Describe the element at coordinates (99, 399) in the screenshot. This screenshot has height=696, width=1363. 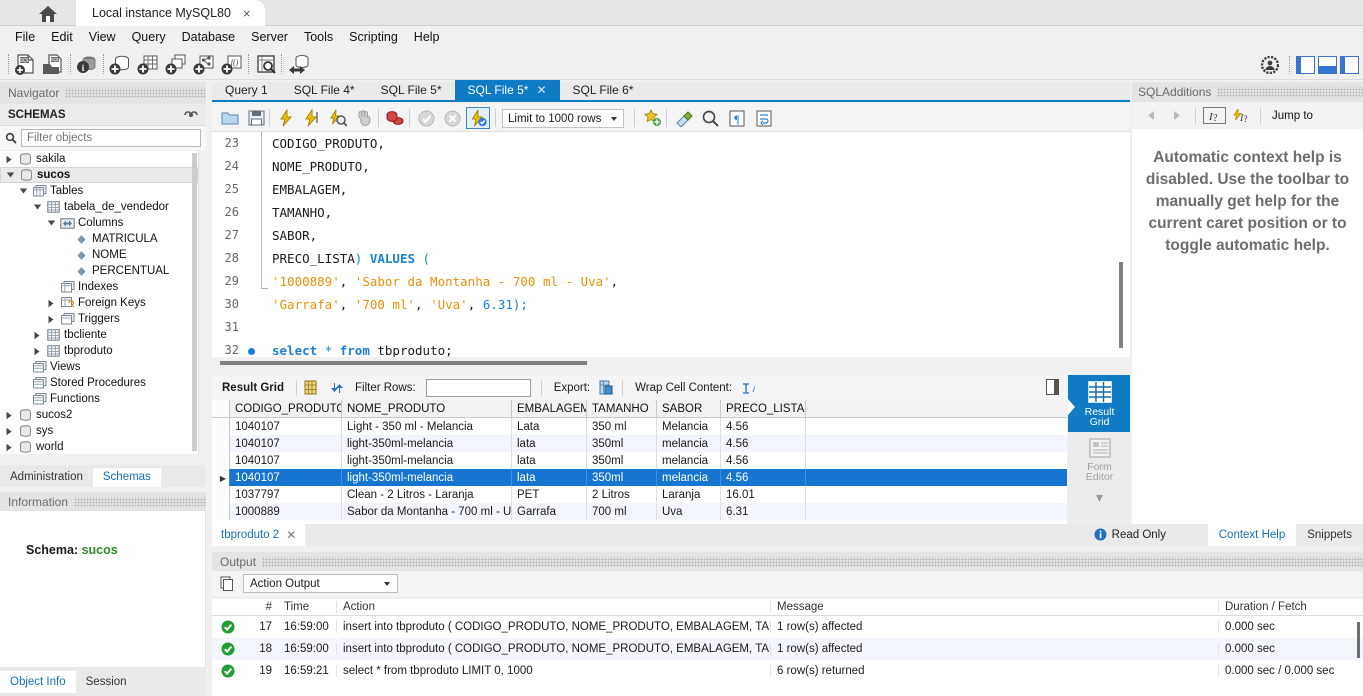
I see `tree-item-functions: Functions` at that location.